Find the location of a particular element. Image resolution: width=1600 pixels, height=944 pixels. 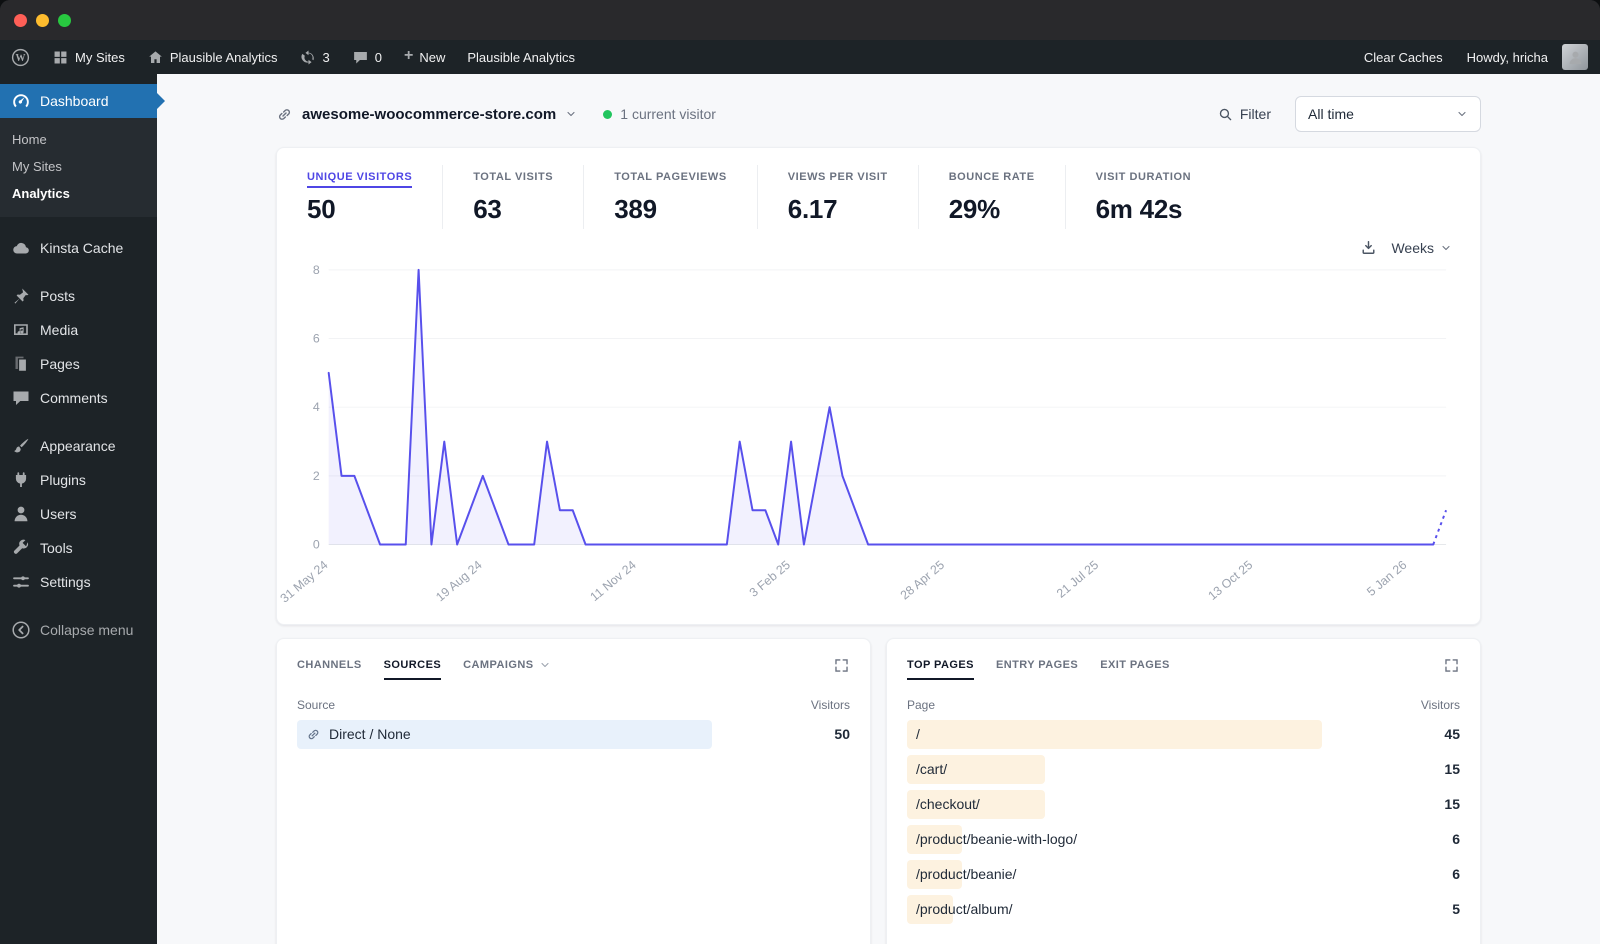

site-link-label: Plausible Analytics is located at coordinates (223, 57).